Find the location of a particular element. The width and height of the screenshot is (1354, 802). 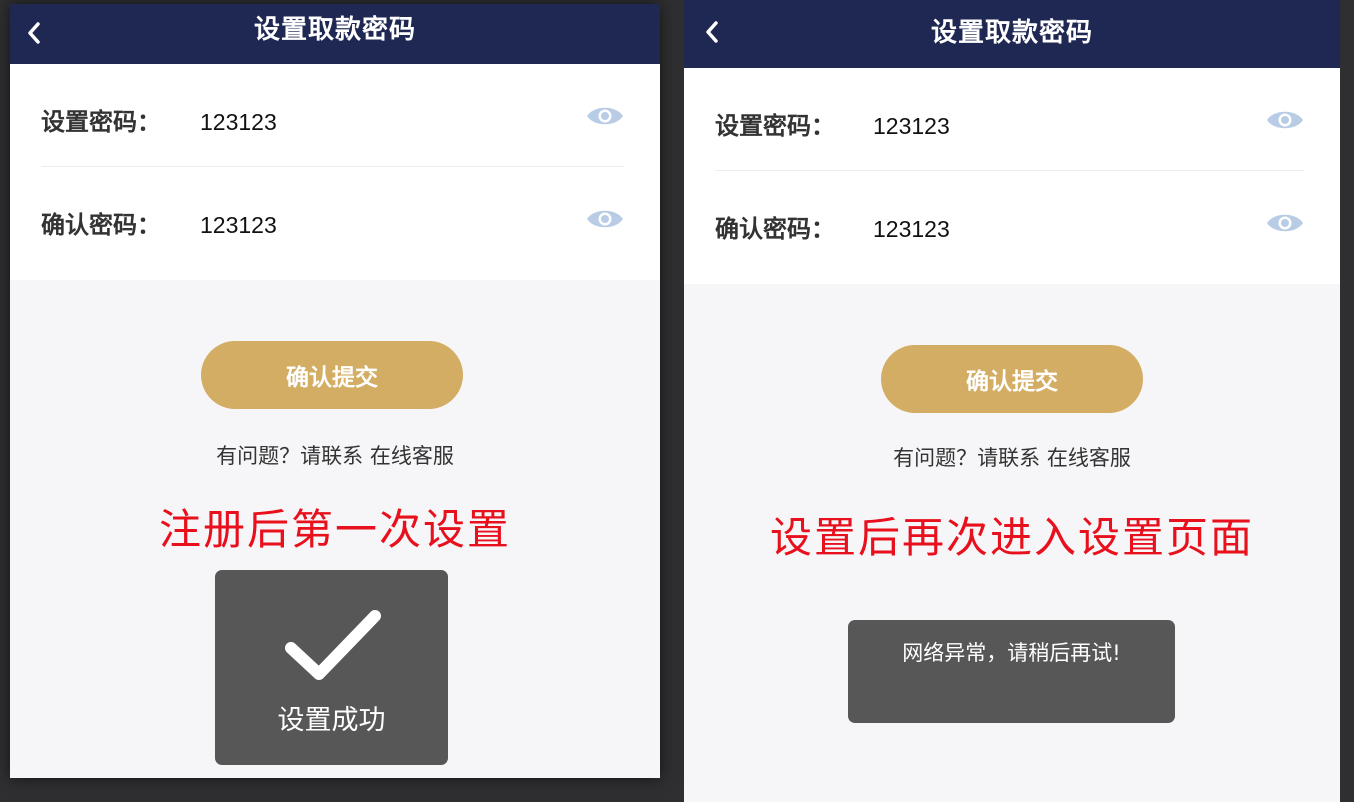

toast-message: 网络异常，请稍后再试! is located at coordinates (1011, 653).